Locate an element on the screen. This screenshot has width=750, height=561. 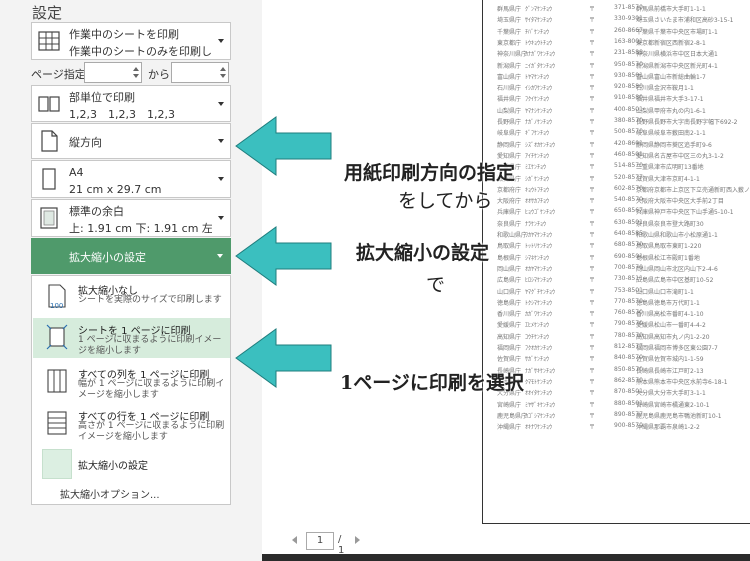
preview-cell-addr: 大阪府大阪市中央区大手前2丁目 is located at coordinates (680, 202).